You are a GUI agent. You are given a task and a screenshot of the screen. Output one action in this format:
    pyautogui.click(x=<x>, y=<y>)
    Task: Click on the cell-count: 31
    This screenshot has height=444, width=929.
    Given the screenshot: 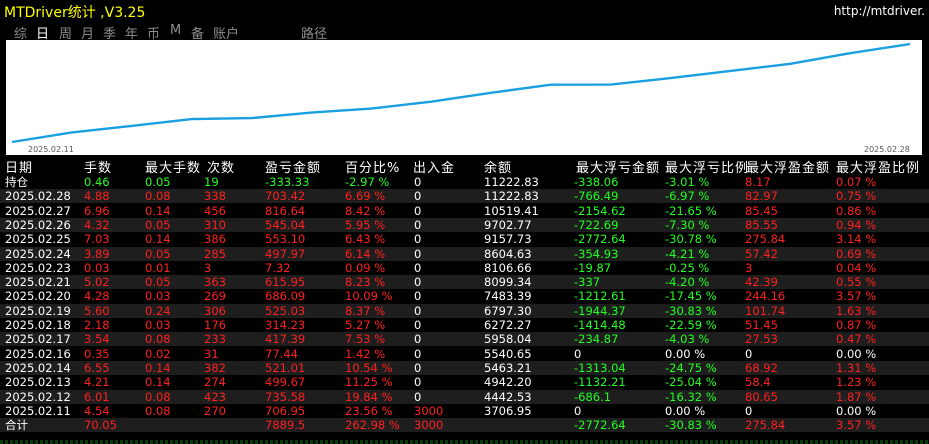 What is the action you would take?
    pyautogui.click(x=211, y=353)
    